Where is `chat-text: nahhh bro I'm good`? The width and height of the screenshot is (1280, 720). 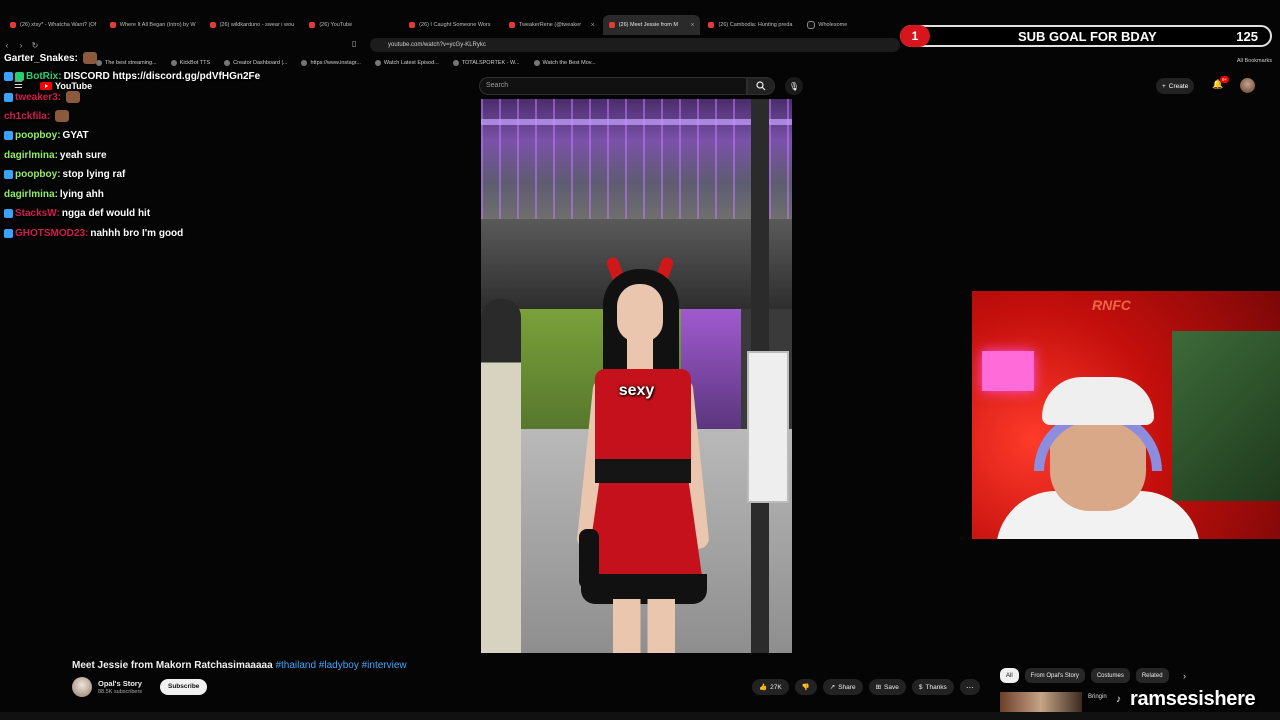 chat-text: nahhh bro I'm good is located at coordinates (137, 233).